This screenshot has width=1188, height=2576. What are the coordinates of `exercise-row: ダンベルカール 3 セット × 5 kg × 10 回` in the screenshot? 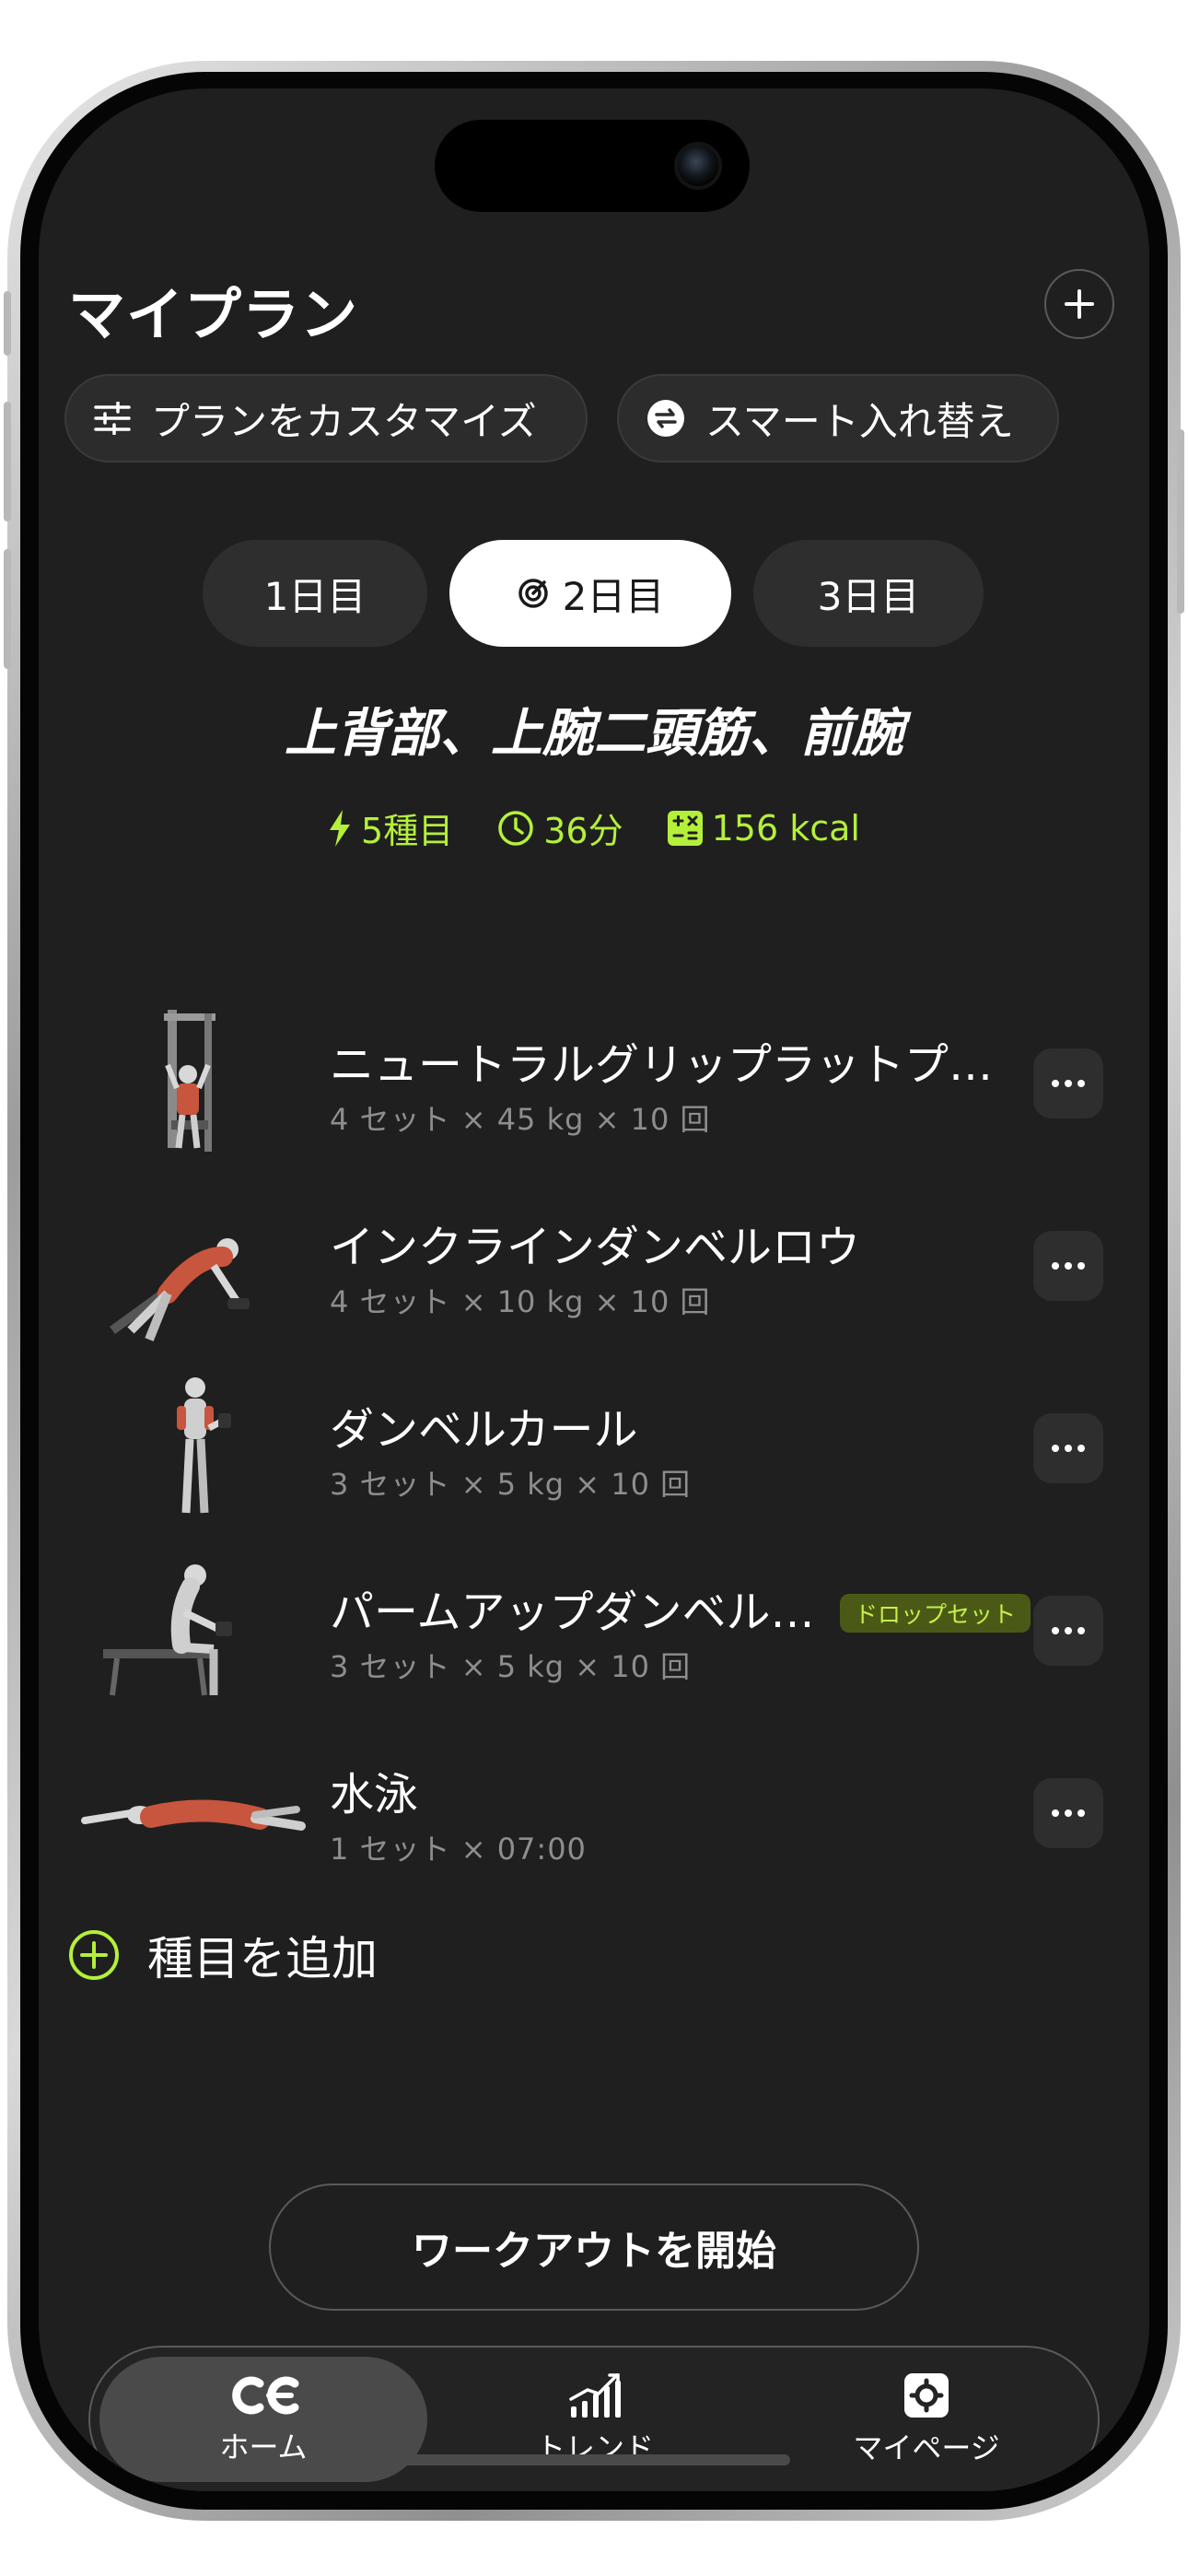 It's located at (594, 1452).